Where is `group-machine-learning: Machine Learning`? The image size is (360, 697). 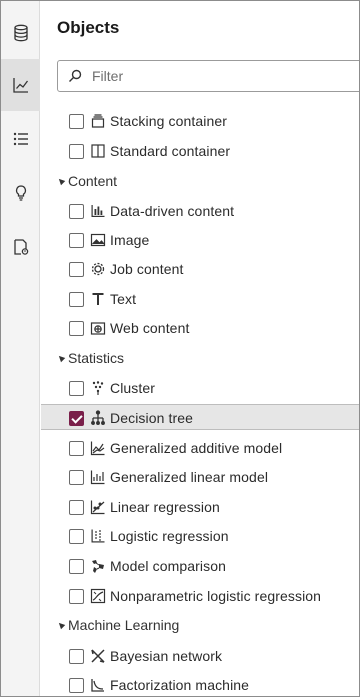 group-machine-learning: Machine Learning is located at coordinates (200, 626).